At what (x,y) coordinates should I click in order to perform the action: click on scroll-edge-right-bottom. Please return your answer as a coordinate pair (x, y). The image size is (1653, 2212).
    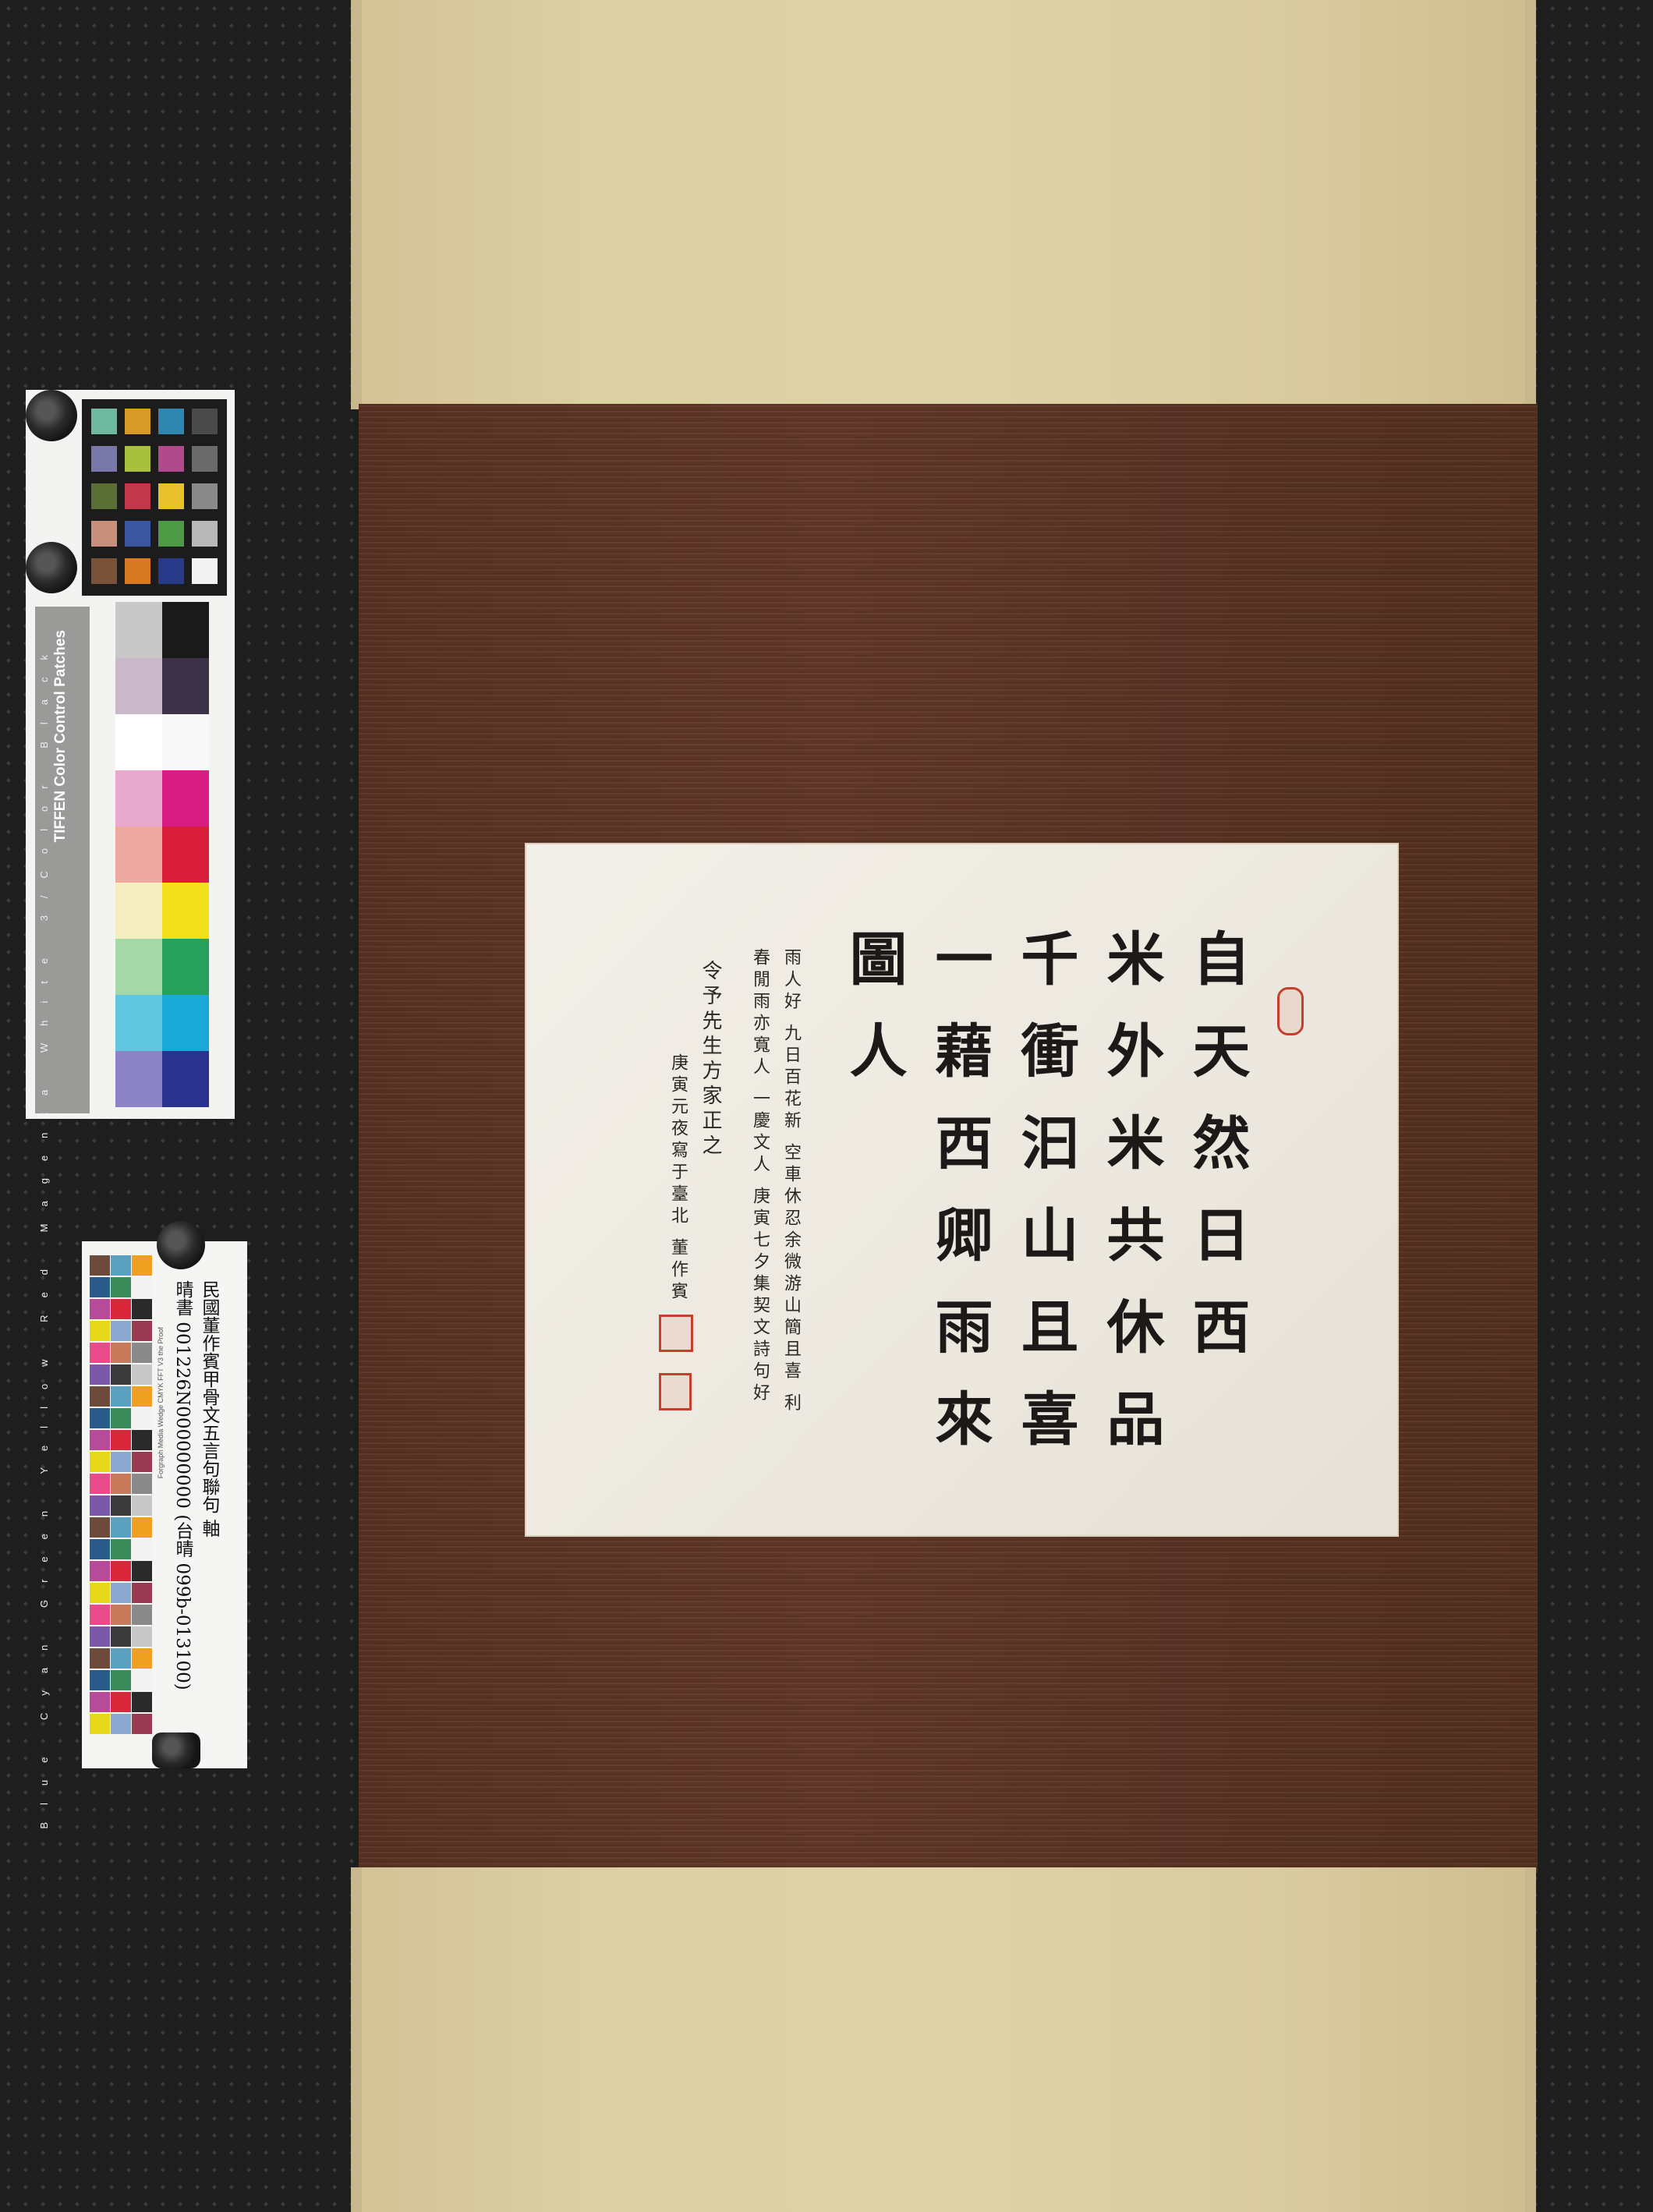
    Looking at the image, I should click on (1531, 2040).